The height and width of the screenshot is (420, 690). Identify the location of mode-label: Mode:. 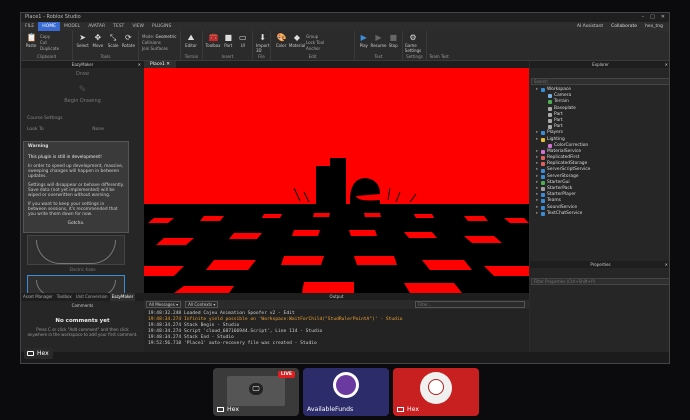
(148, 36).